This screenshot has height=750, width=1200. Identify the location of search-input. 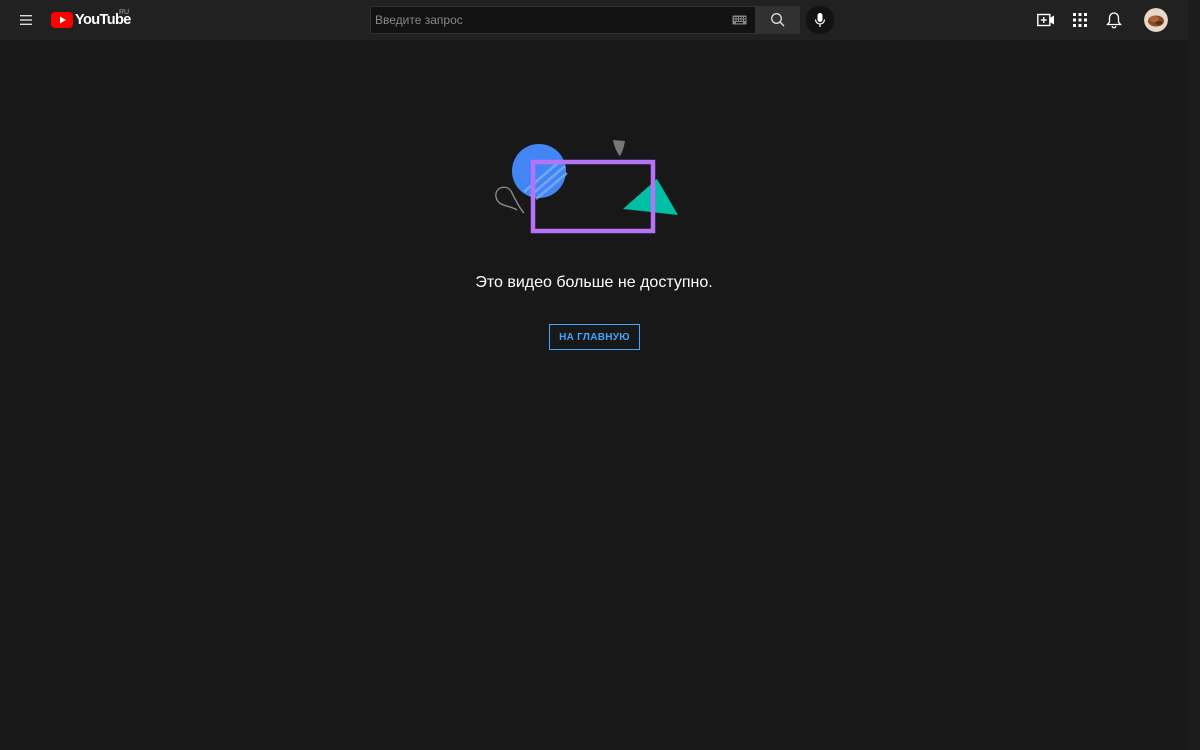
(550, 20).